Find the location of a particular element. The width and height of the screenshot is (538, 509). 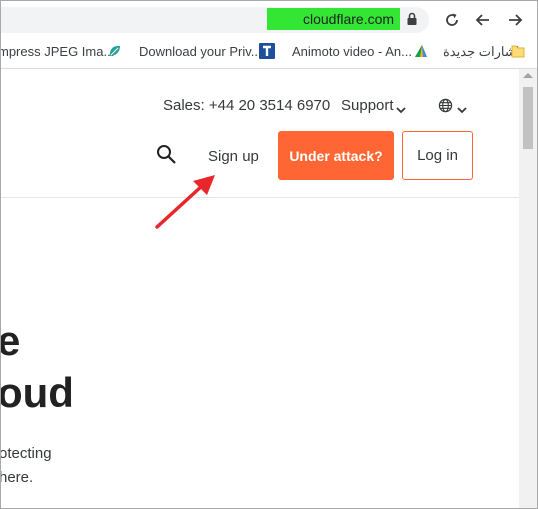

scroll-up-arrow-icon is located at coordinates (528, 75).